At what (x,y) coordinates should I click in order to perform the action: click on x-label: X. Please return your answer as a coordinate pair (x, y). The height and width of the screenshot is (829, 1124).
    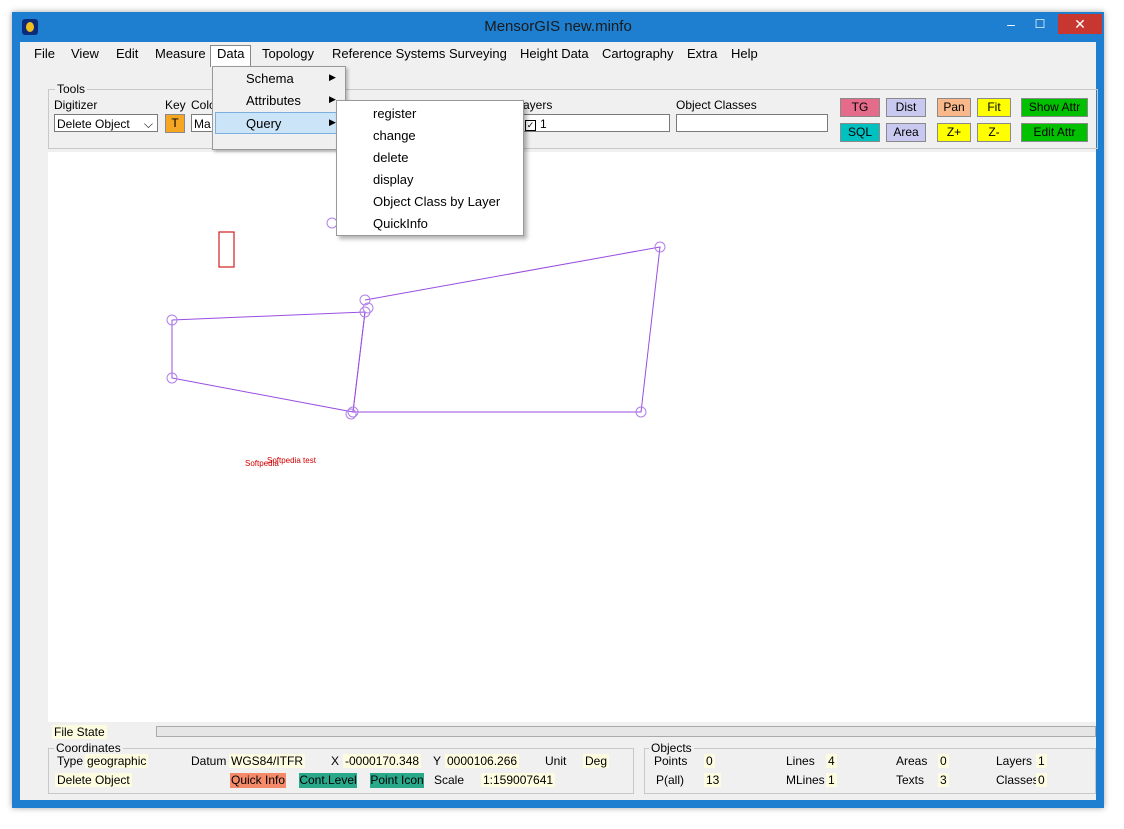
    Looking at the image, I should click on (335, 761).